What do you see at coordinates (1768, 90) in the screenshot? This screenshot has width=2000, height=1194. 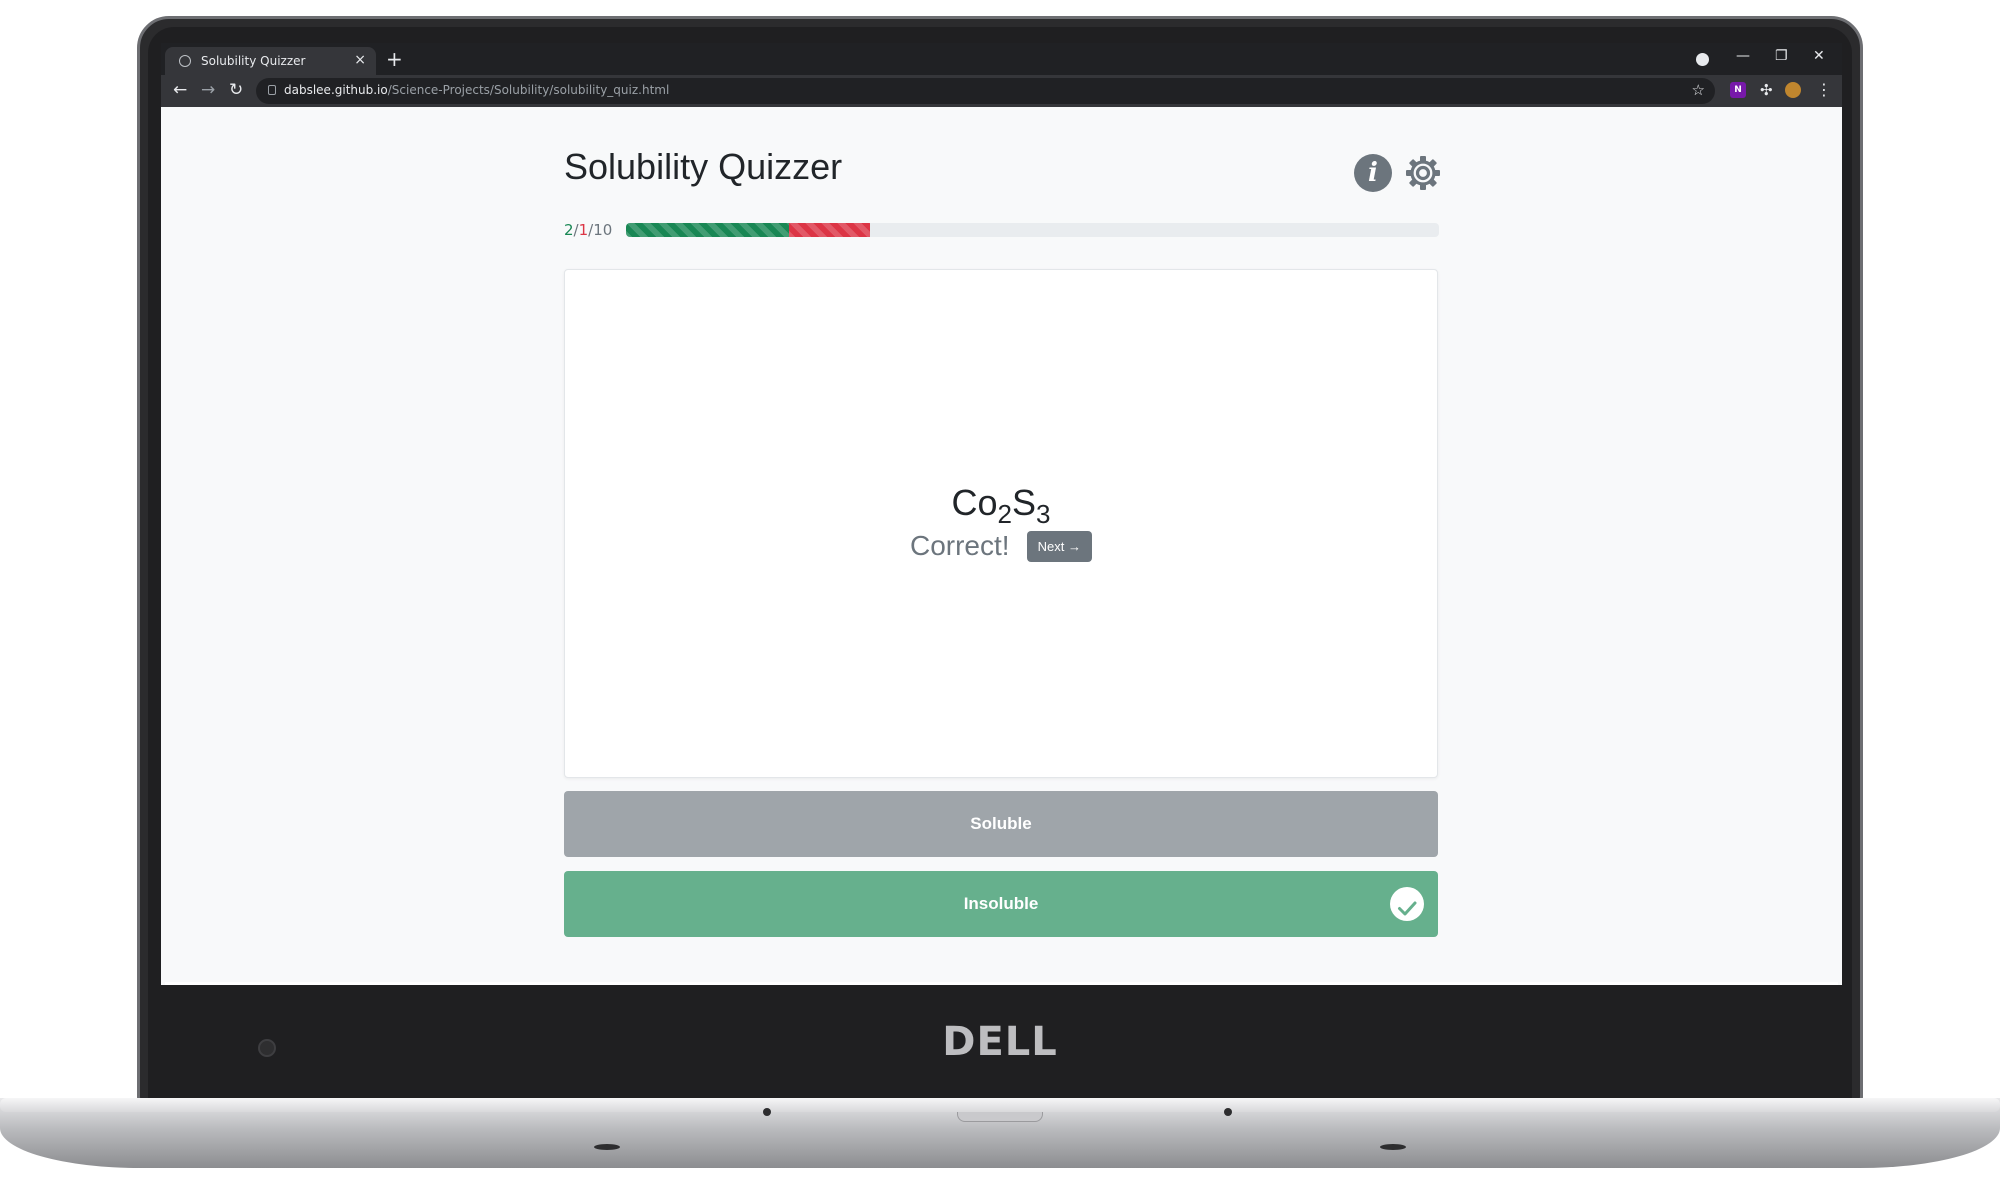 I see `extensions-puzzle-icon: ✣` at bounding box center [1768, 90].